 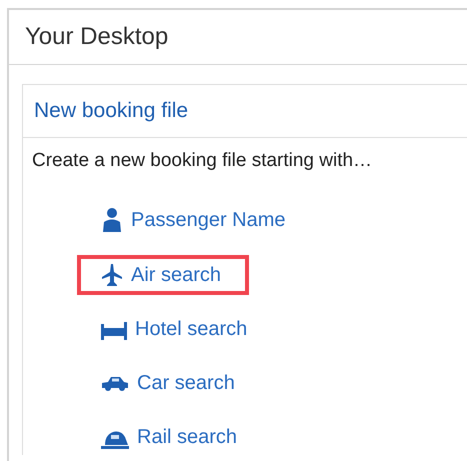 What do you see at coordinates (195, 220) in the screenshot?
I see `search-link: Passenger Name` at bounding box center [195, 220].